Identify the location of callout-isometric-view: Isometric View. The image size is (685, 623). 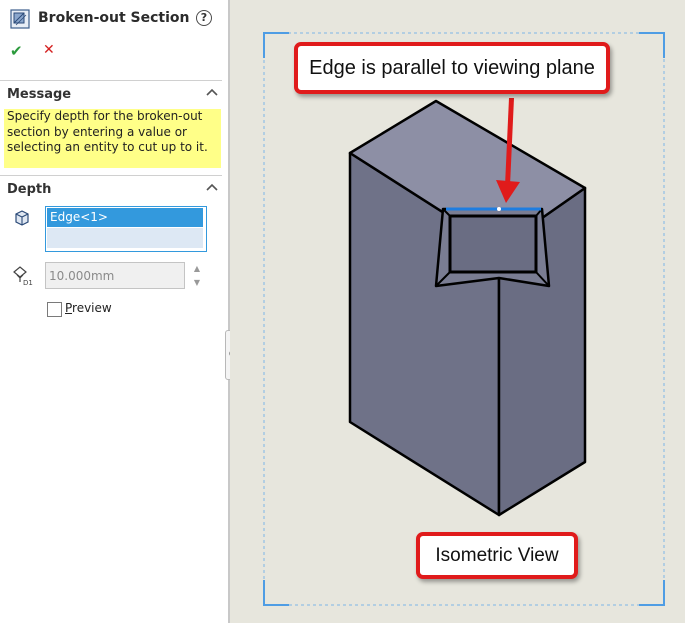
(497, 555).